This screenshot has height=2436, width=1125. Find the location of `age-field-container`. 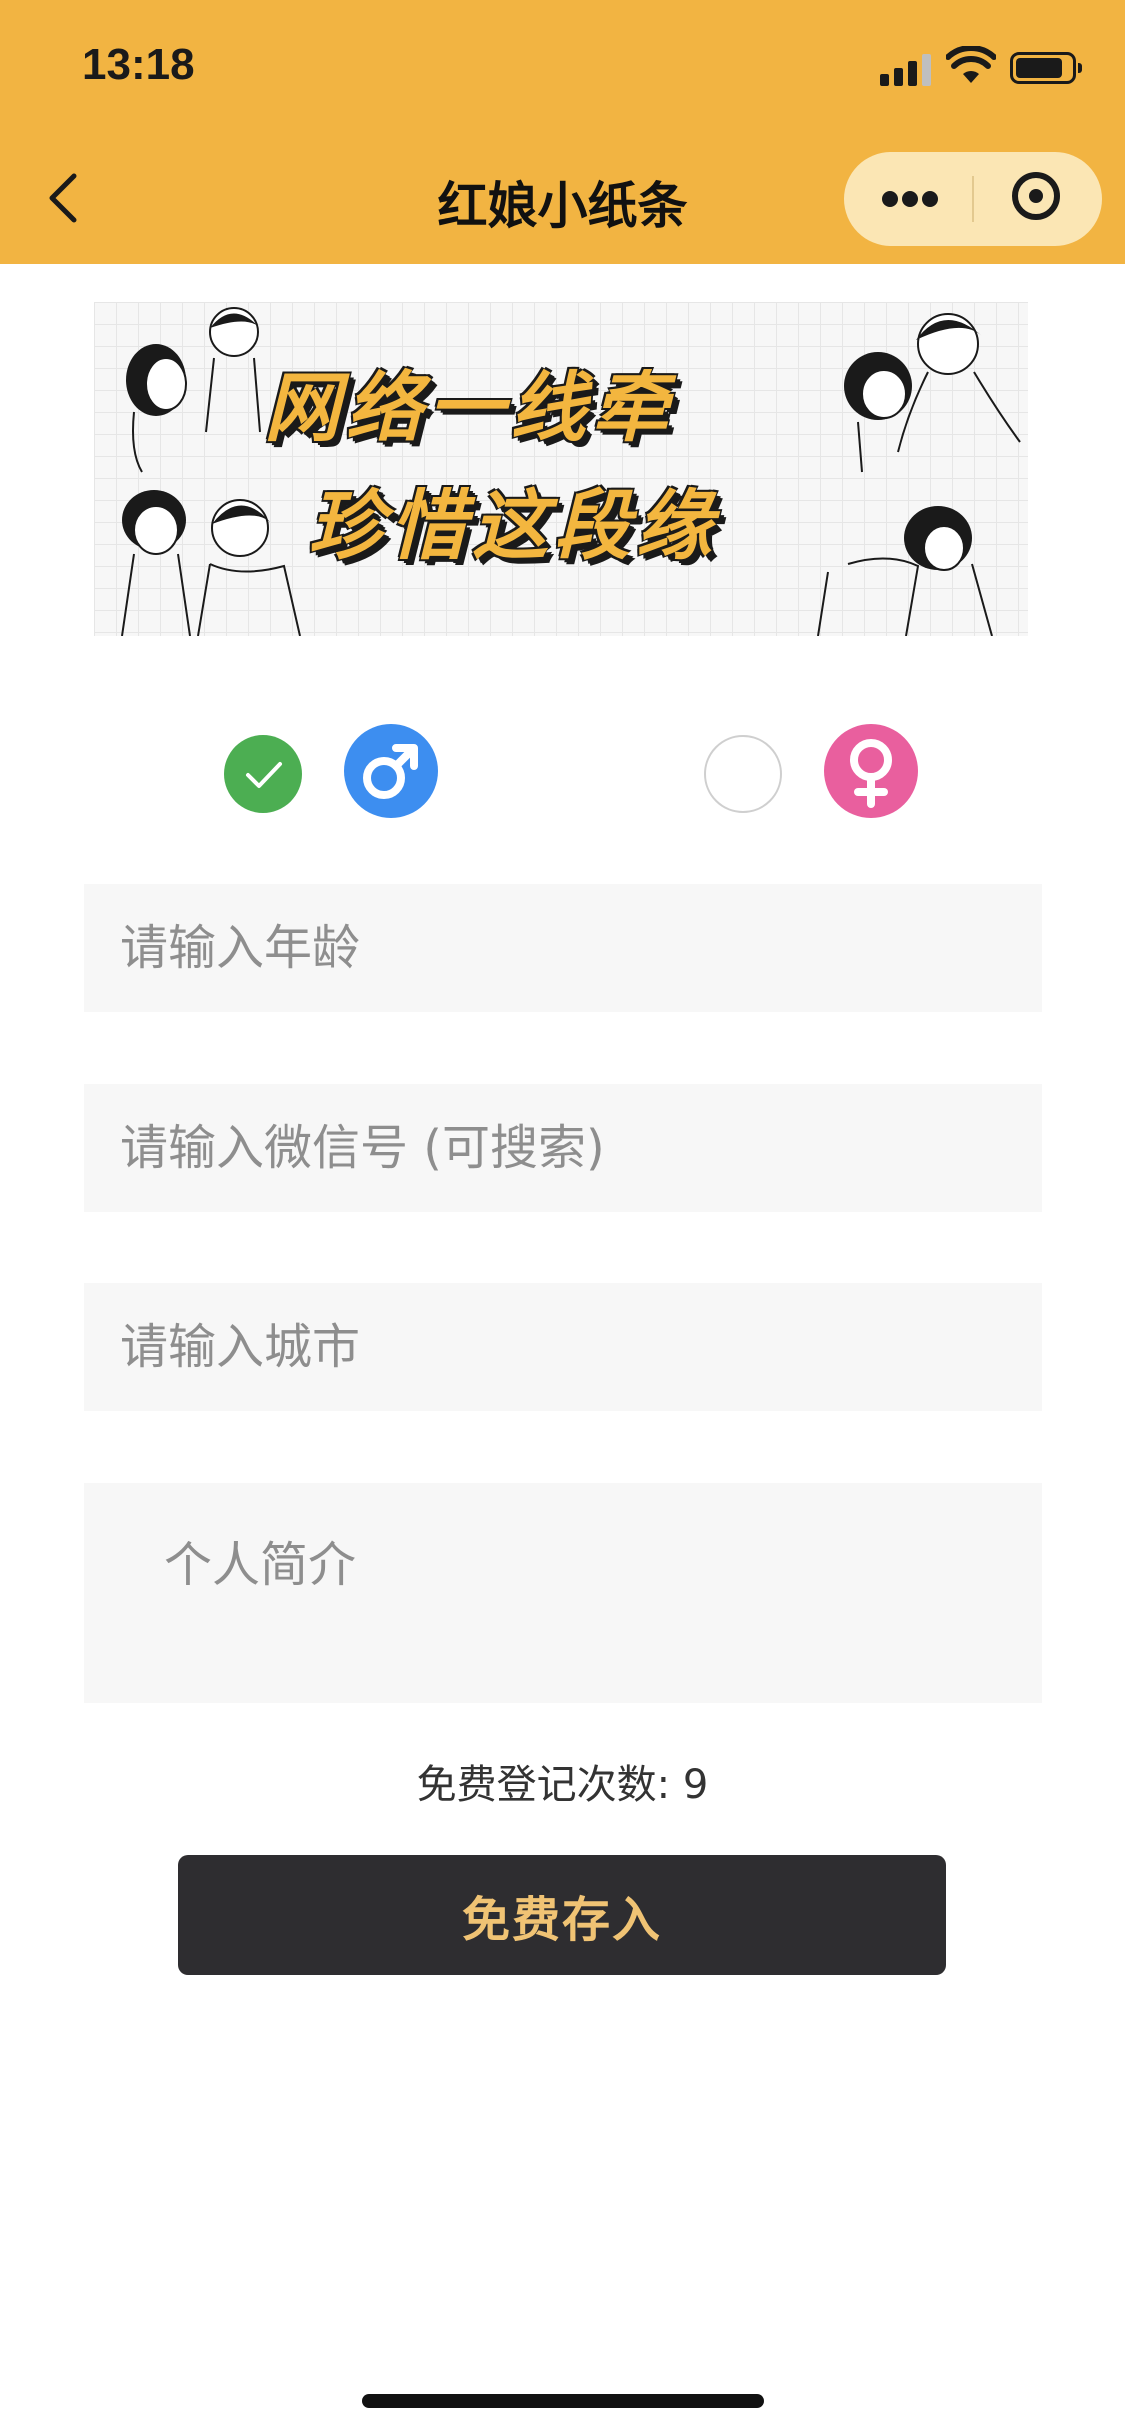

age-field-container is located at coordinates (563, 948).